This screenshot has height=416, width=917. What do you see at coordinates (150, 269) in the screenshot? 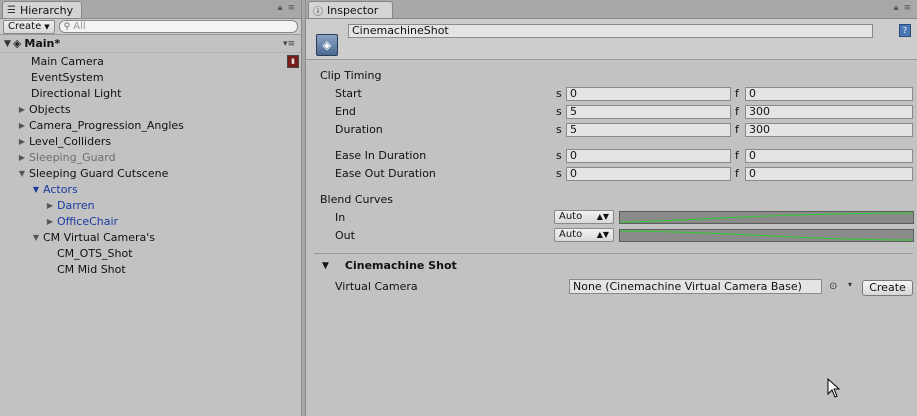
I see `tree-item-cm-mid-shot: CM Mid Shot` at bounding box center [150, 269].